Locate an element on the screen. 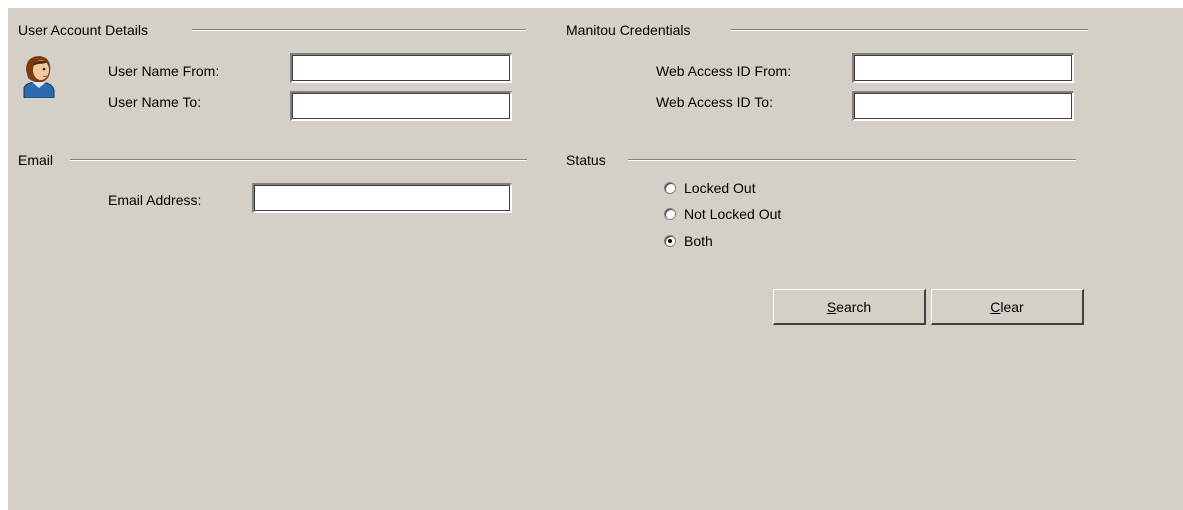  manitou-divider is located at coordinates (909, 30).